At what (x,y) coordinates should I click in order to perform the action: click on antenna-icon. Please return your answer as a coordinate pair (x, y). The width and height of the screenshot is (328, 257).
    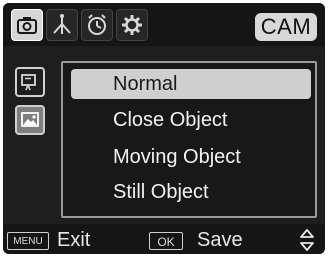
    Looking at the image, I should click on (62, 24).